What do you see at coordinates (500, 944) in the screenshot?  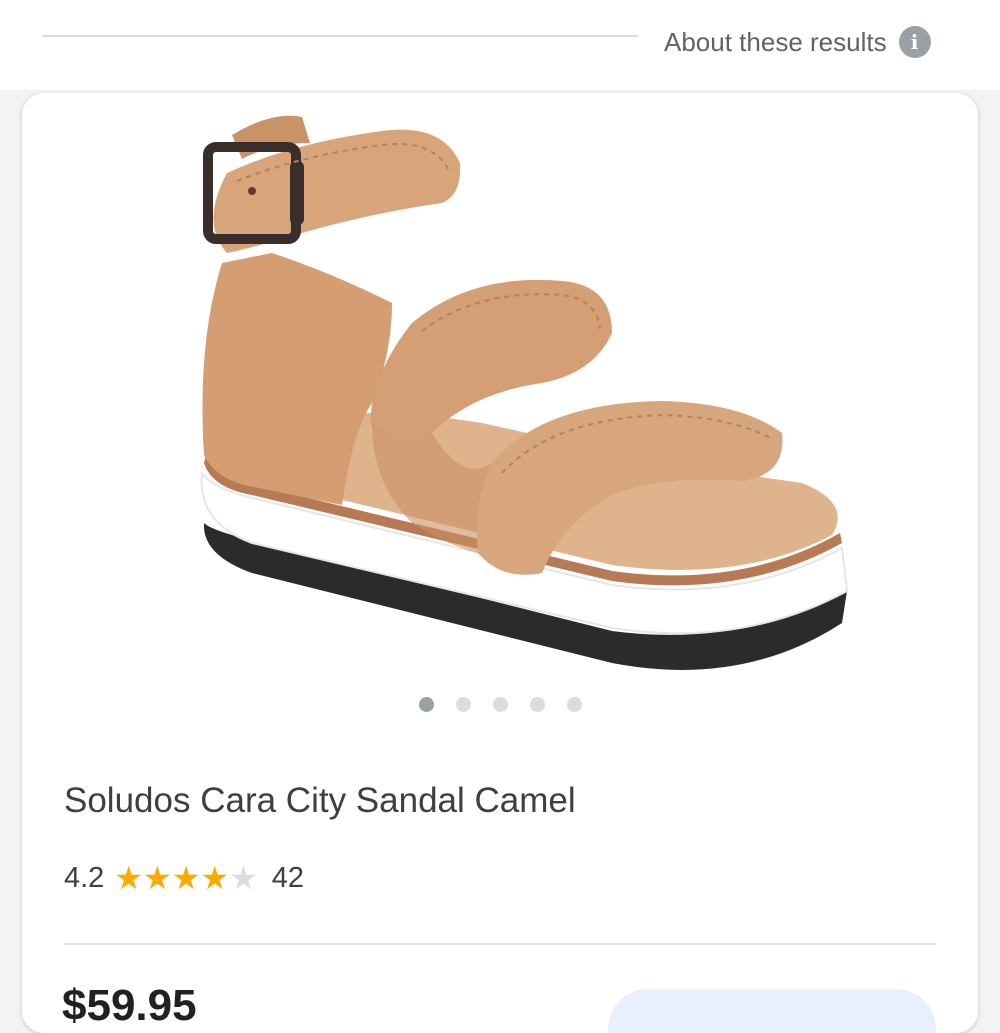 I see `card-divider` at bounding box center [500, 944].